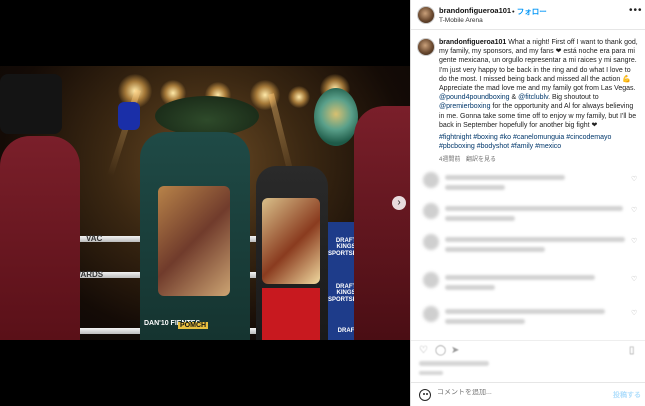  What do you see at coordinates (455, 350) in the screenshot?
I see `share-icon: ➤` at bounding box center [455, 350].